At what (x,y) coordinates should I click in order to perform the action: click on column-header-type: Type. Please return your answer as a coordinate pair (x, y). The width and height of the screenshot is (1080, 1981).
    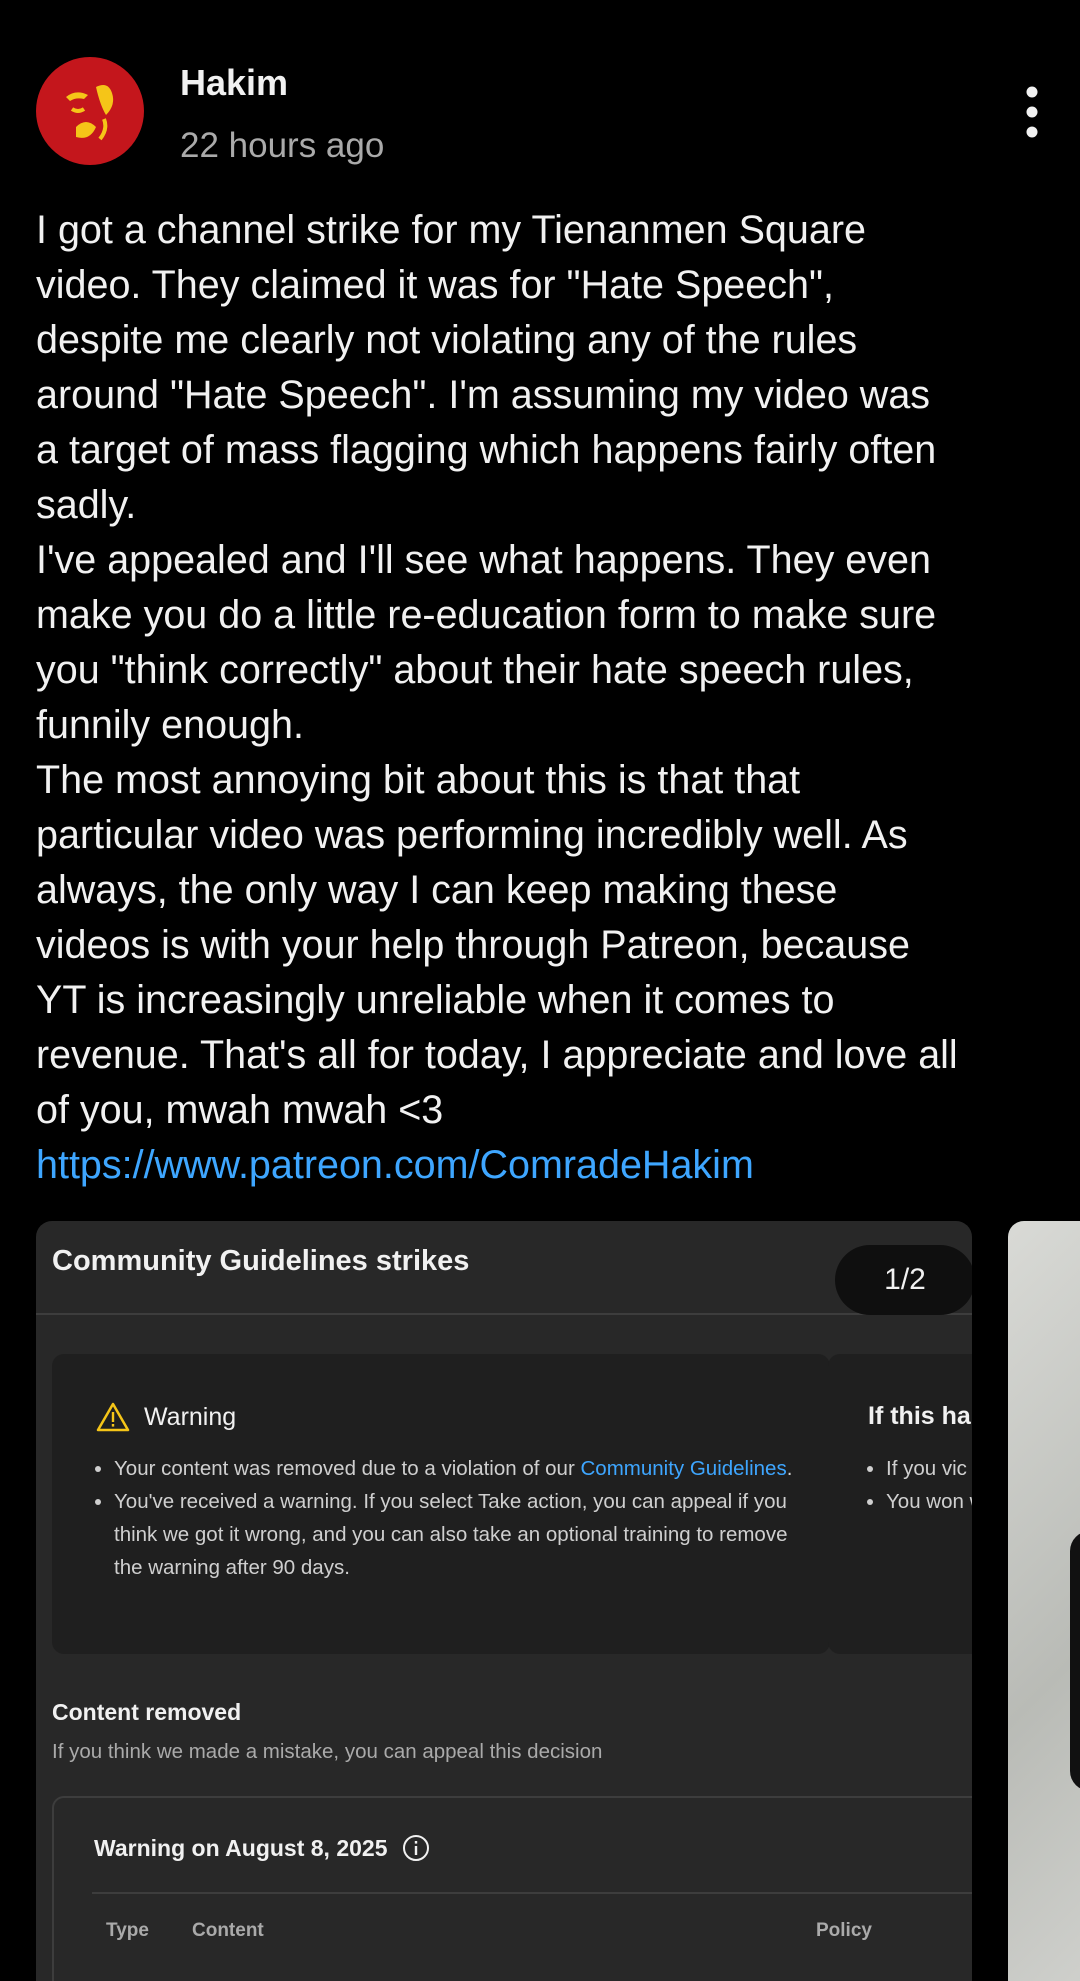
    Looking at the image, I should click on (127, 1930).